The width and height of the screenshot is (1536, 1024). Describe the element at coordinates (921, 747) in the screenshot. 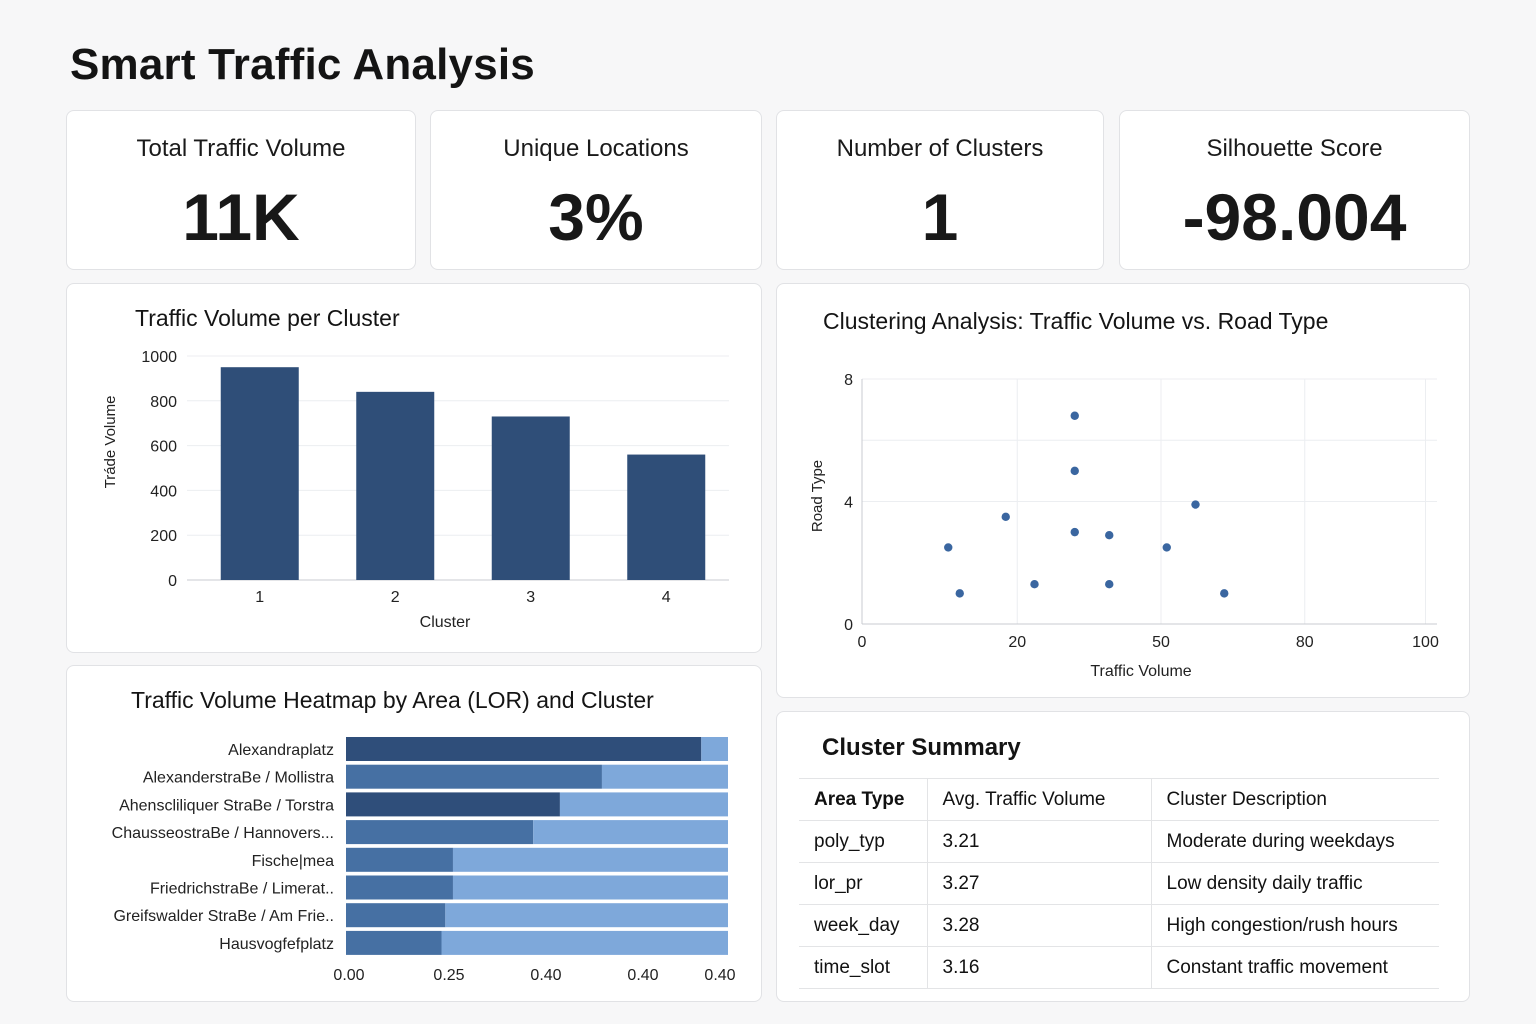

I see `cluster-summary-title: Cluster Summary` at that location.